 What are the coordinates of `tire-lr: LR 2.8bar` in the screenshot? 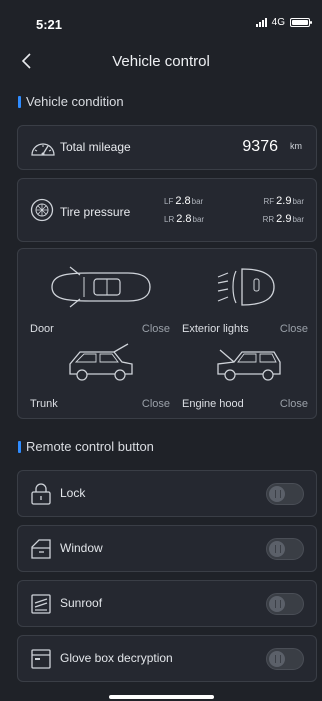 It's located at (184, 219).